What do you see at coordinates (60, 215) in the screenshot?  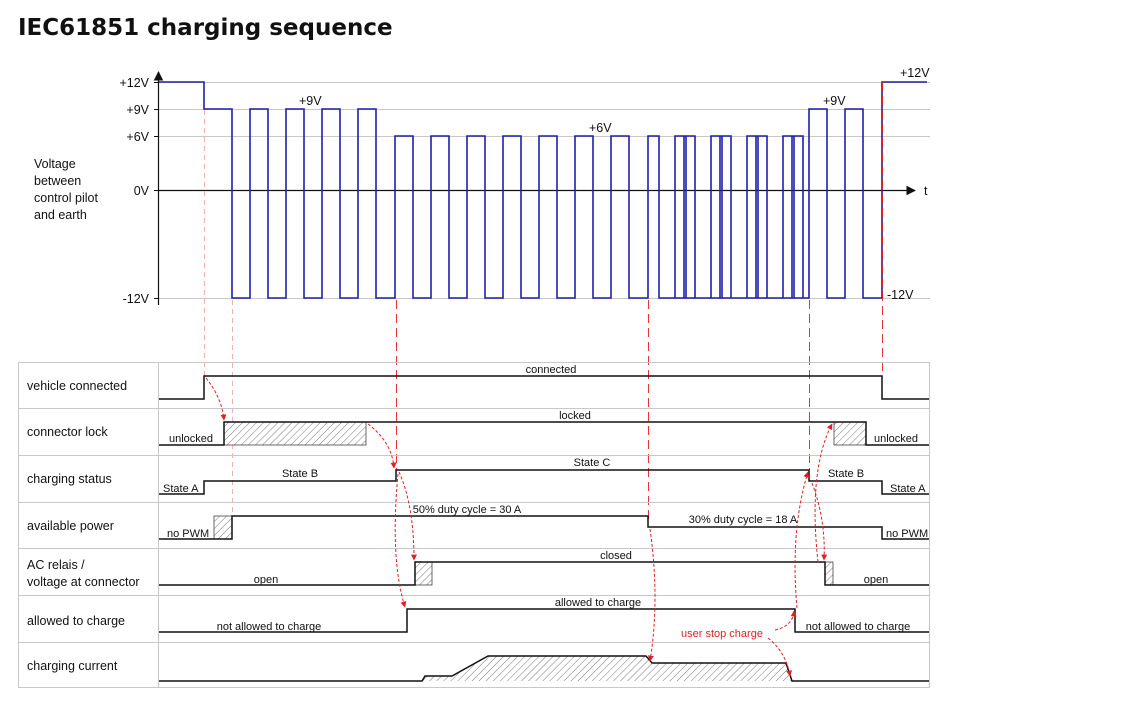 I see `y-axis-title-line: and earth` at bounding box center [60, 215].